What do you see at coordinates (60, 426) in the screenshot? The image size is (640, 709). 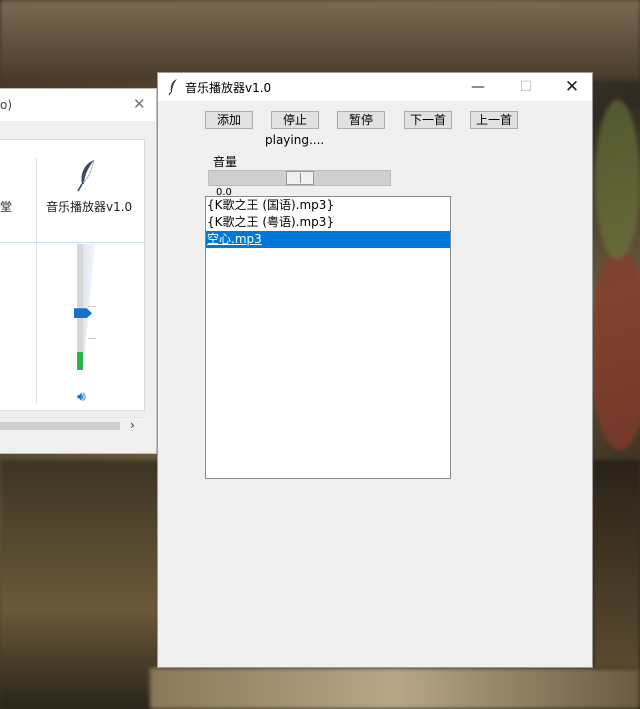 I see `mixer-scroll-thumb` at bounding box center [60, 426].